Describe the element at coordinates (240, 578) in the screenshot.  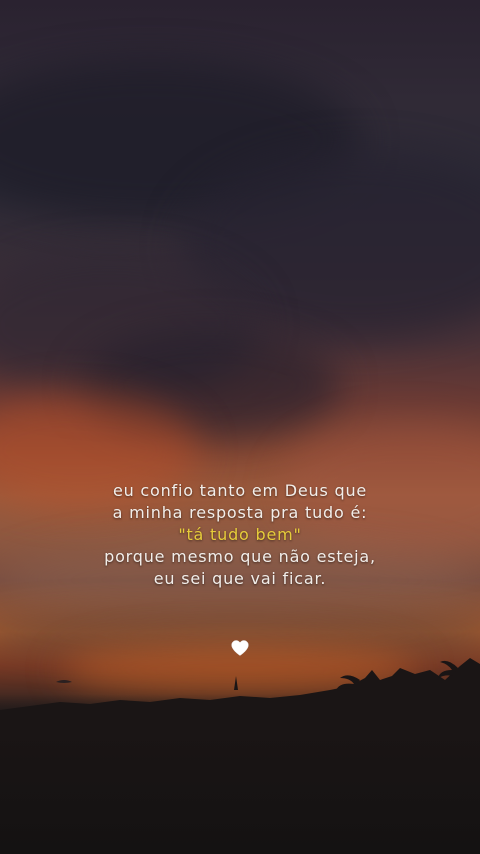
I see `quote-line-5: eu sei que vai ficar.` at that location.